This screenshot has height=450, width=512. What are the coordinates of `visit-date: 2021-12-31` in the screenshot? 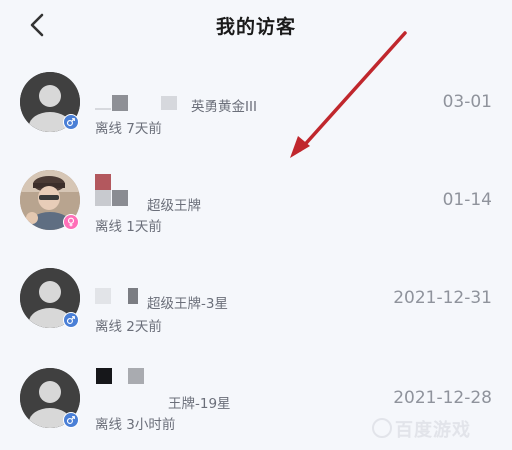 It's located at (442, 298).